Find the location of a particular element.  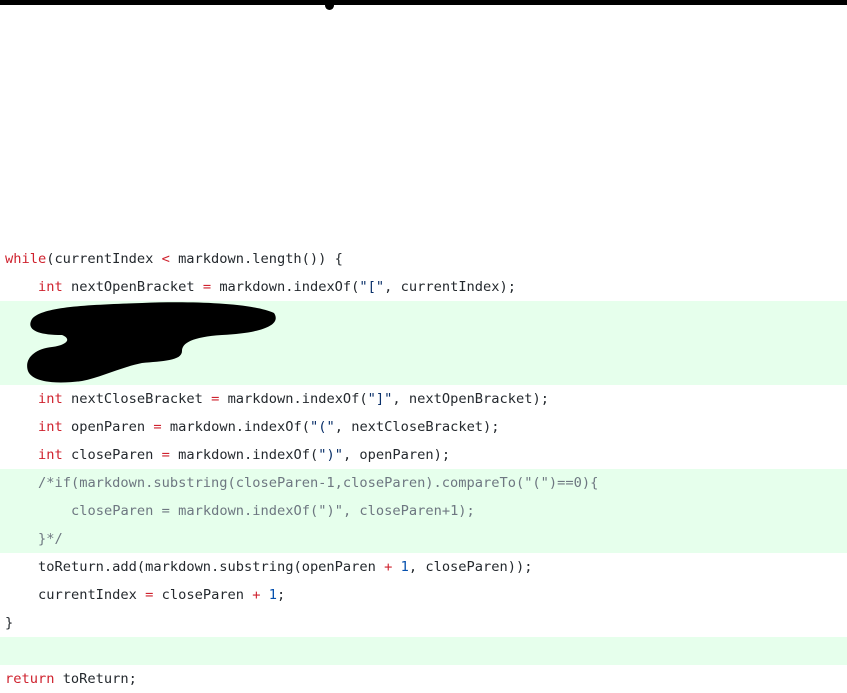

keyword-token: while is located at coordinates (26, 259).